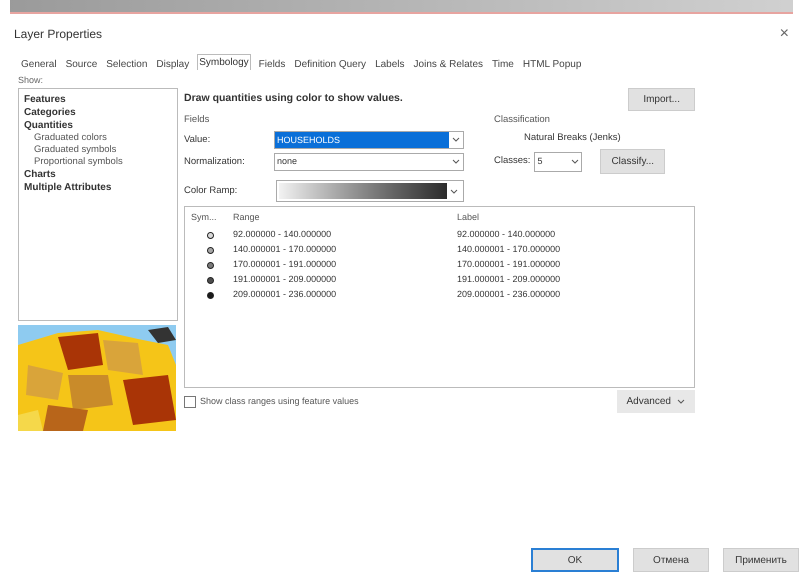  I want to click on symbology-heading: Draw quantities using color to show values., so click(293, 98).